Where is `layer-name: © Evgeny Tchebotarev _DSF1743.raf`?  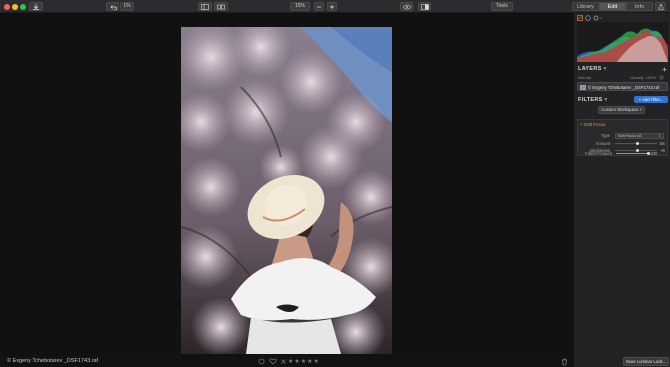
layer-name: © Evgeny Tchebotarev _DSF1743.raf is located at coordinates (624, 87).